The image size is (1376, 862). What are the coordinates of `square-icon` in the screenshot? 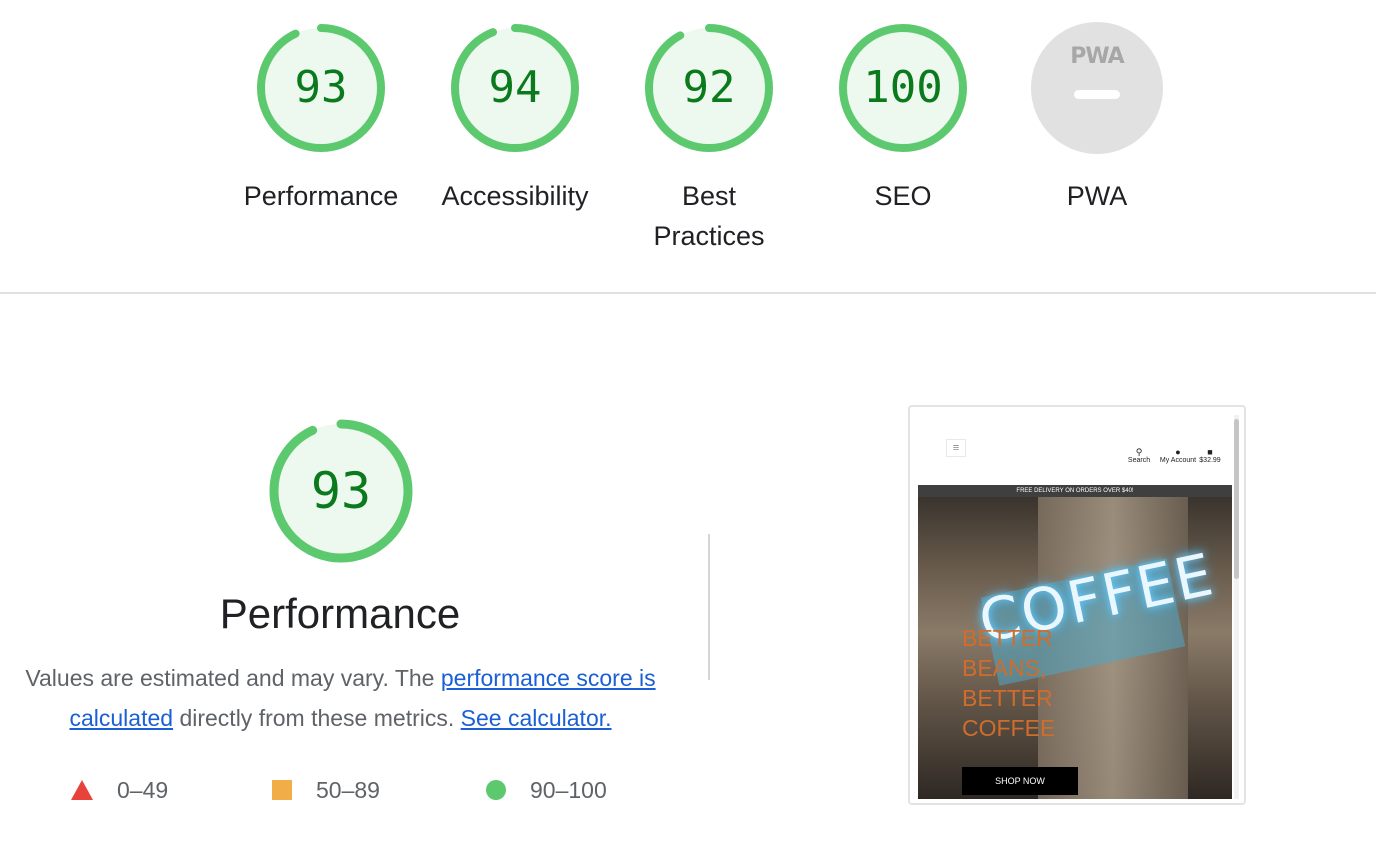 It's located at (282, 790).